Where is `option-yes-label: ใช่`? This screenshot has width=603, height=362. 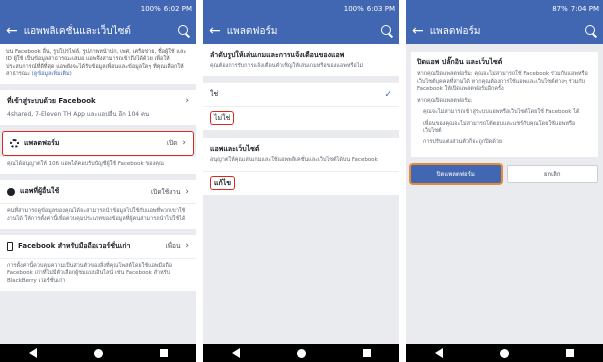 option-yes-label: ใช่ is located at coordinates (214, 94).